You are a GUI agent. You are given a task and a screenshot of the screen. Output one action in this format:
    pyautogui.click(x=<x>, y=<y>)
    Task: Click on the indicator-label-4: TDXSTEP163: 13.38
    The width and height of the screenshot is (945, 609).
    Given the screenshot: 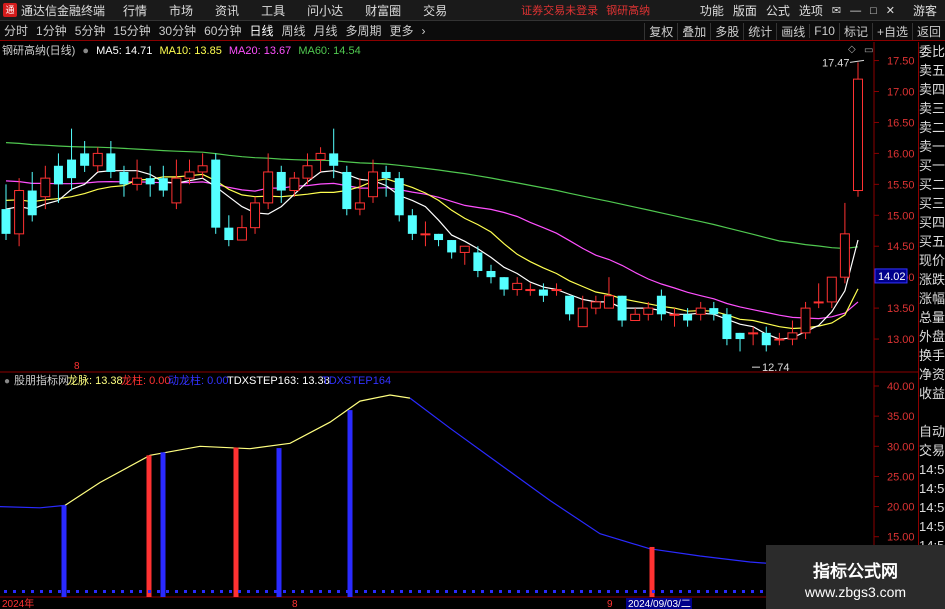 What is the action you would take?
    pyautogui.click(x=278, y=381)
    